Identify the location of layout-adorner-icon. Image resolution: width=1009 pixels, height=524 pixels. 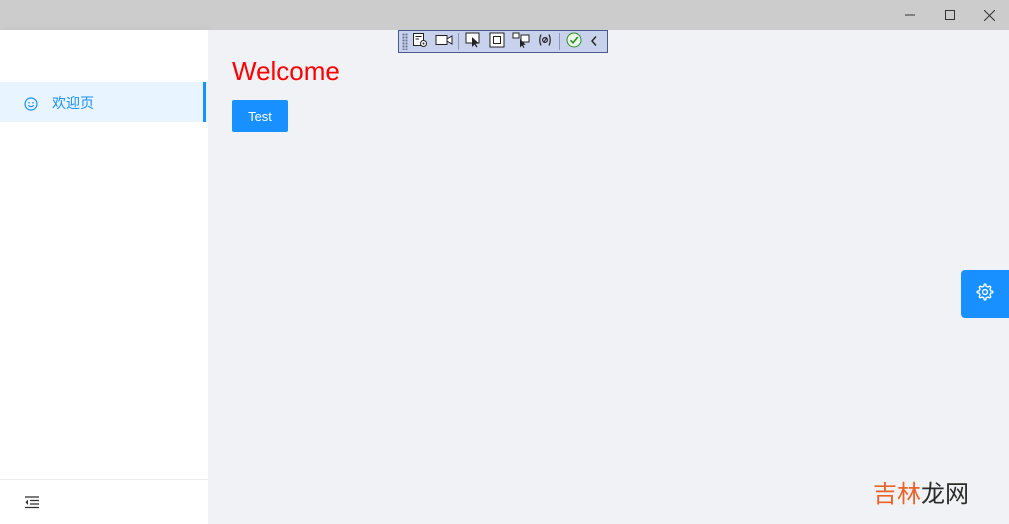
(497, 42).